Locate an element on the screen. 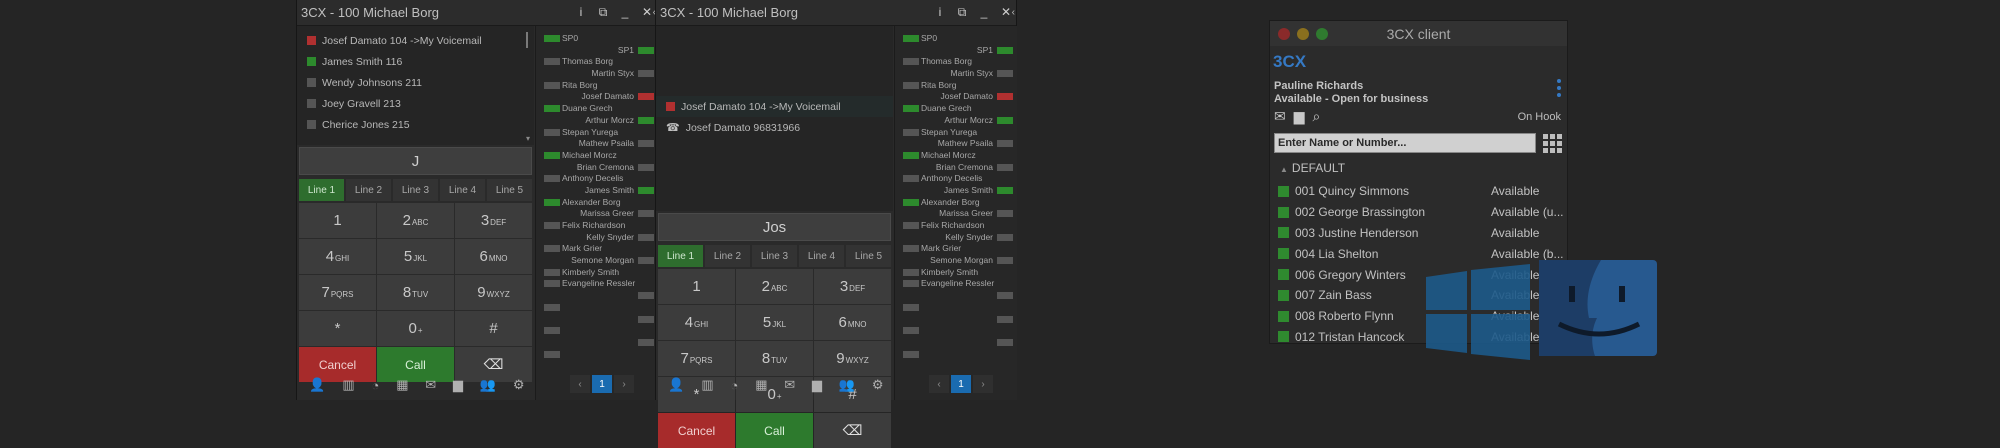 The height and width of the screenshot is (448, 2000). people-icon: 👥 is located at coordinates (847, 385).